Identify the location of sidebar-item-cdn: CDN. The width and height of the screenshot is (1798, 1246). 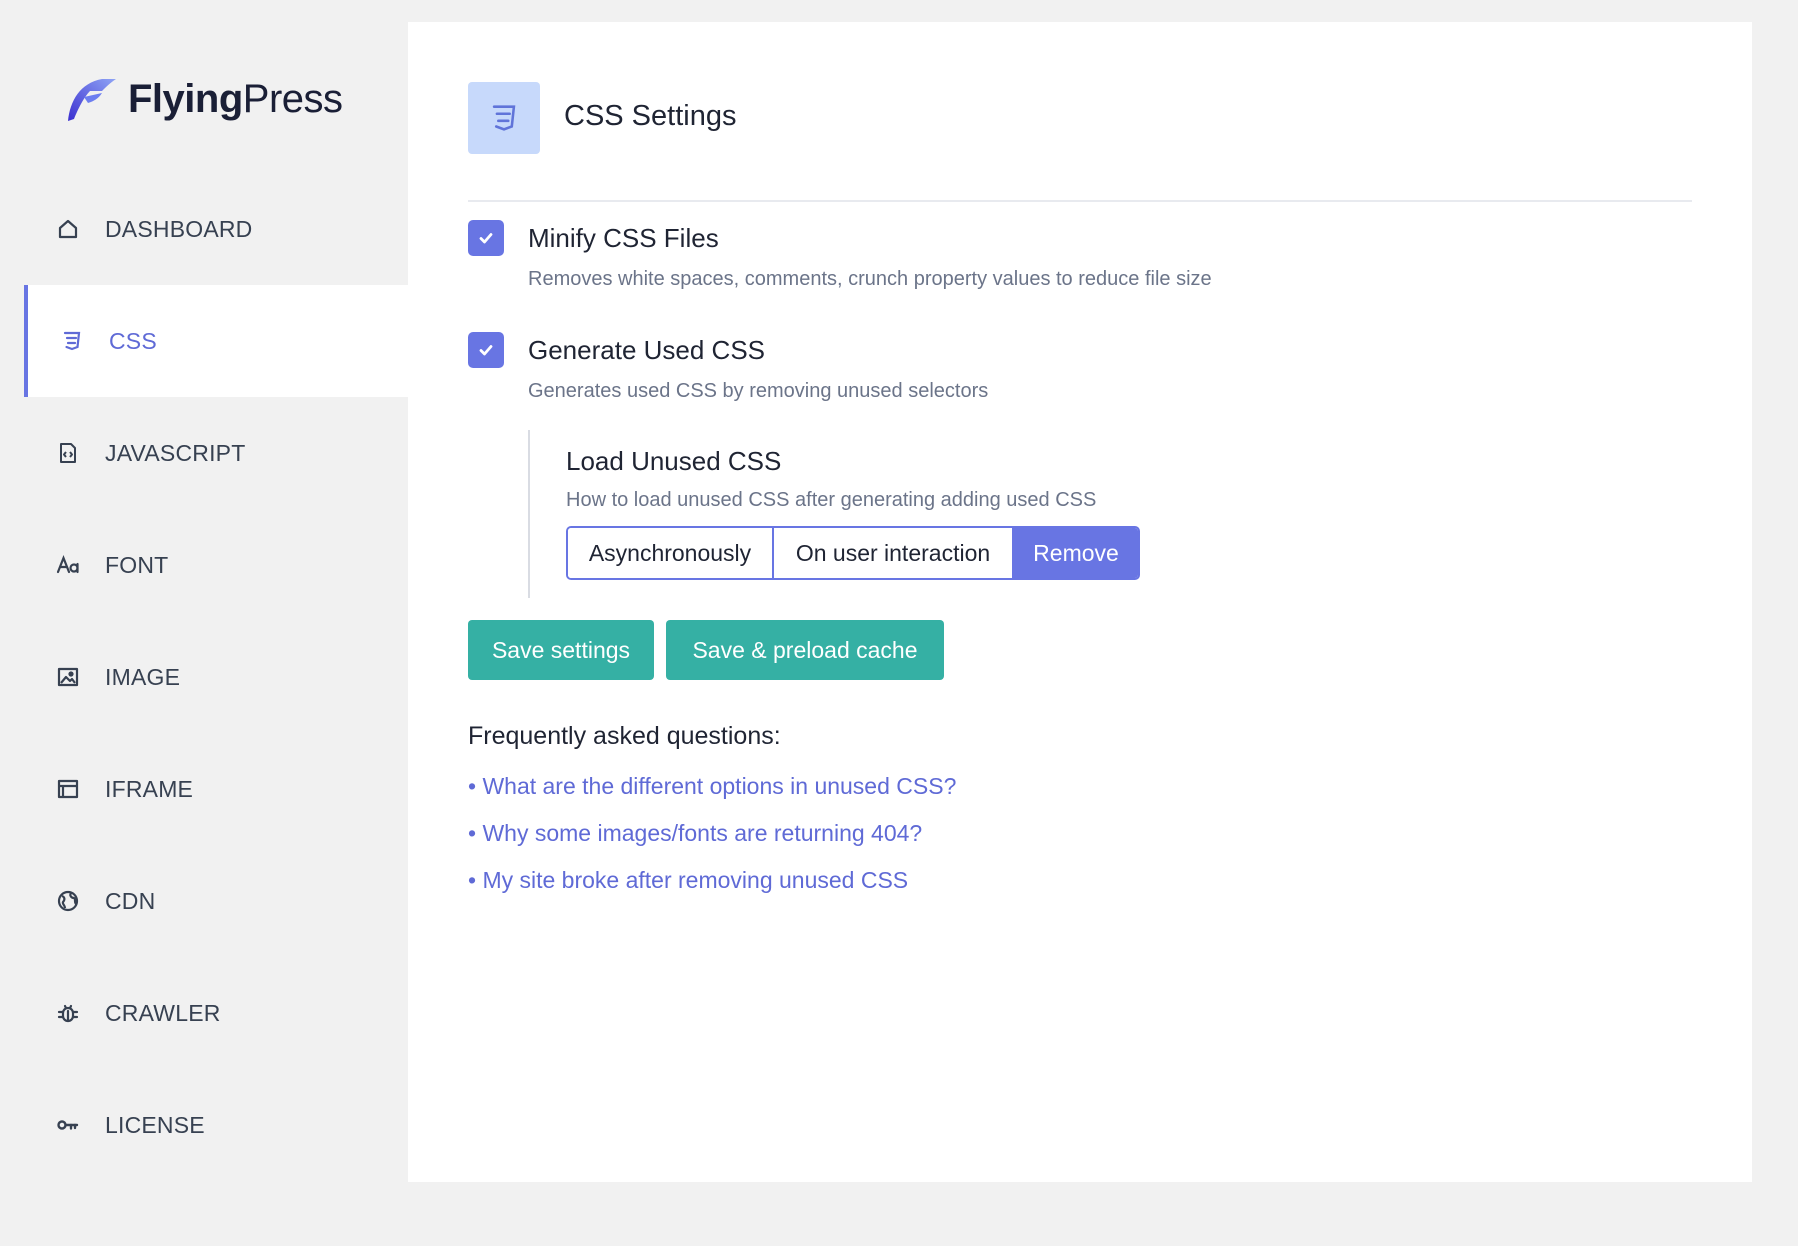
(204, 901).